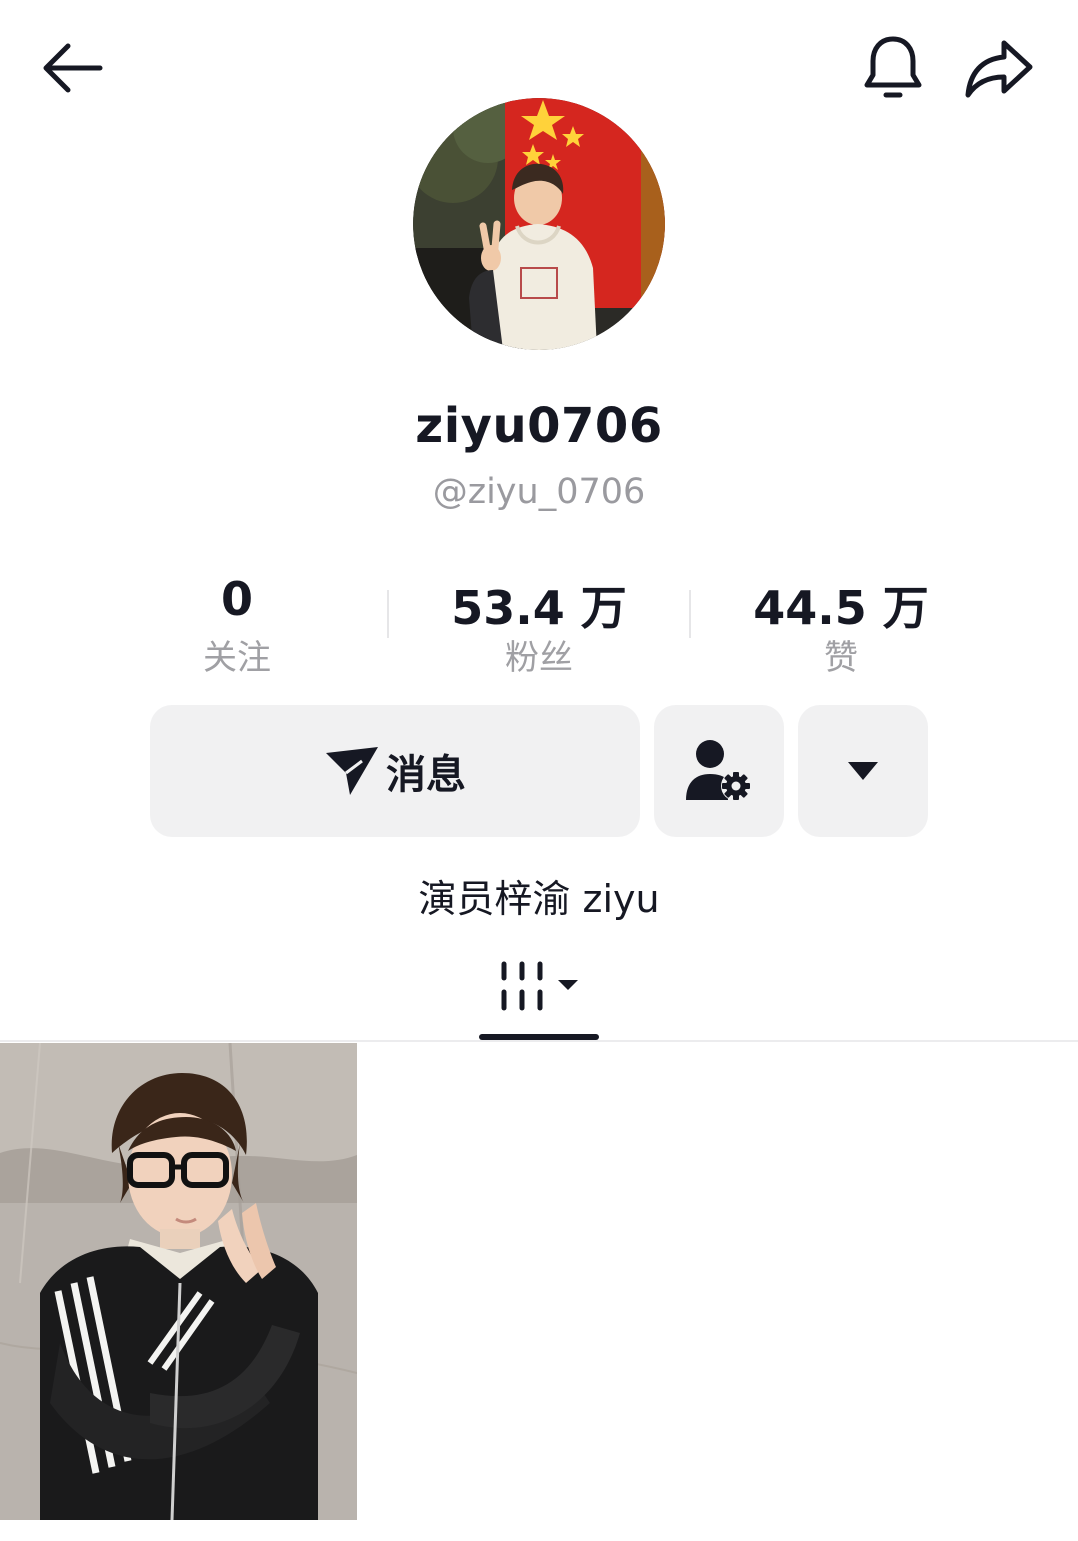  I want to click on followers-label: 粉丝, so click(539, 654).